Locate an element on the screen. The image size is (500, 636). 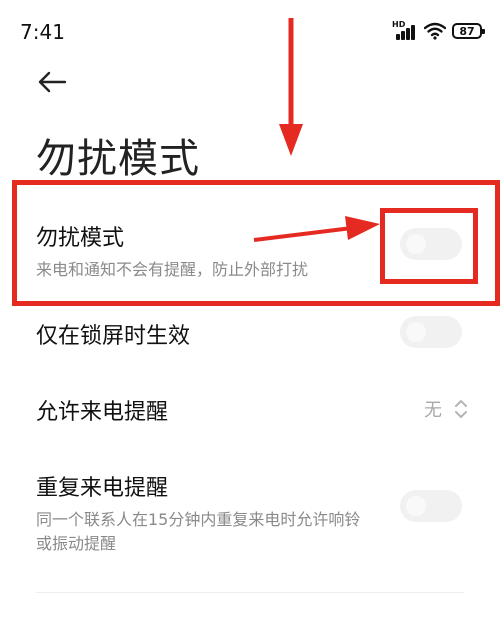
back-button is located at coordinates (52, 82).